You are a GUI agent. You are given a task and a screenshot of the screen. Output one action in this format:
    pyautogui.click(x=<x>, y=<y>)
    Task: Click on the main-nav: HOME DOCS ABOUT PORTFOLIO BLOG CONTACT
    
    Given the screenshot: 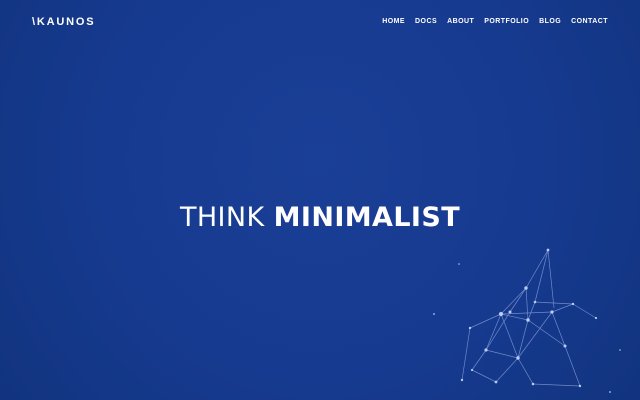 What is the action you would take?
    pyautogui.click(x=490, y=22)
    